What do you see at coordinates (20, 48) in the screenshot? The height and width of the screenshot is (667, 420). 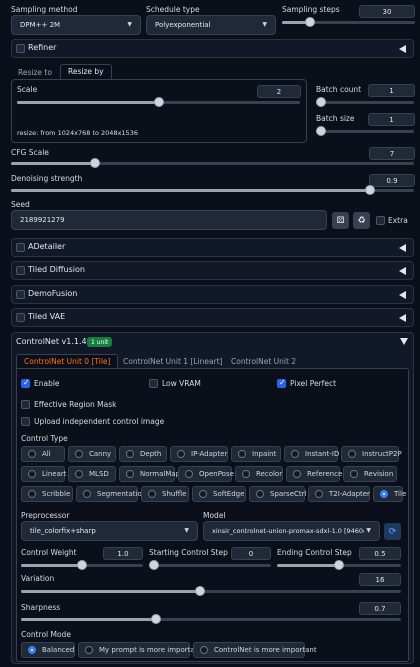 I see `refiner-checkbox` at bounding box center [20, 48].